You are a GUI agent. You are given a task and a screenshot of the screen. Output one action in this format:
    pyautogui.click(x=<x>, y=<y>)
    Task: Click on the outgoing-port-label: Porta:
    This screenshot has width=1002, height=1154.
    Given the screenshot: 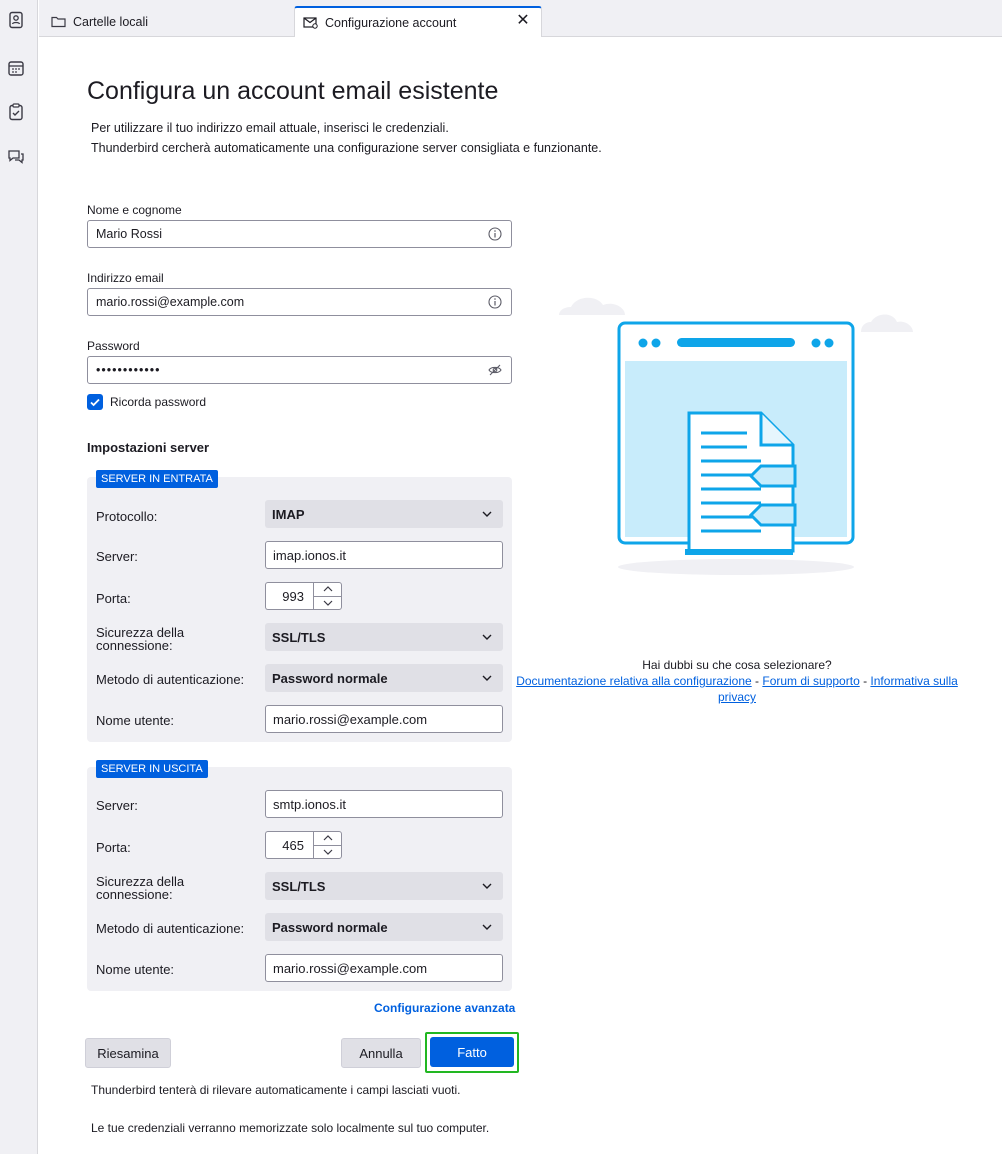 What is the action you would take?
    pyautogui.click(x=113, y=847)
    